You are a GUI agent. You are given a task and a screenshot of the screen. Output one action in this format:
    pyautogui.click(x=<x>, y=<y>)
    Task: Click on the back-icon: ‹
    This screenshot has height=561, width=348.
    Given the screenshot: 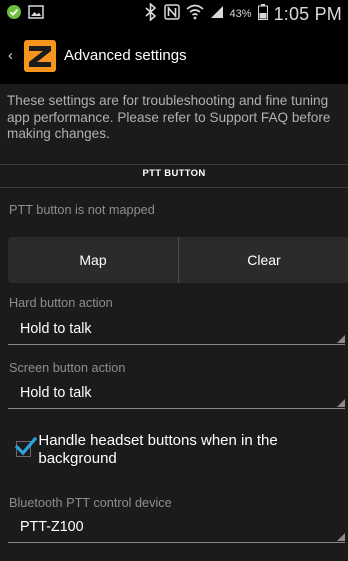 What is the action you would take?
    pyautogui.click(x=14, y=55)
    